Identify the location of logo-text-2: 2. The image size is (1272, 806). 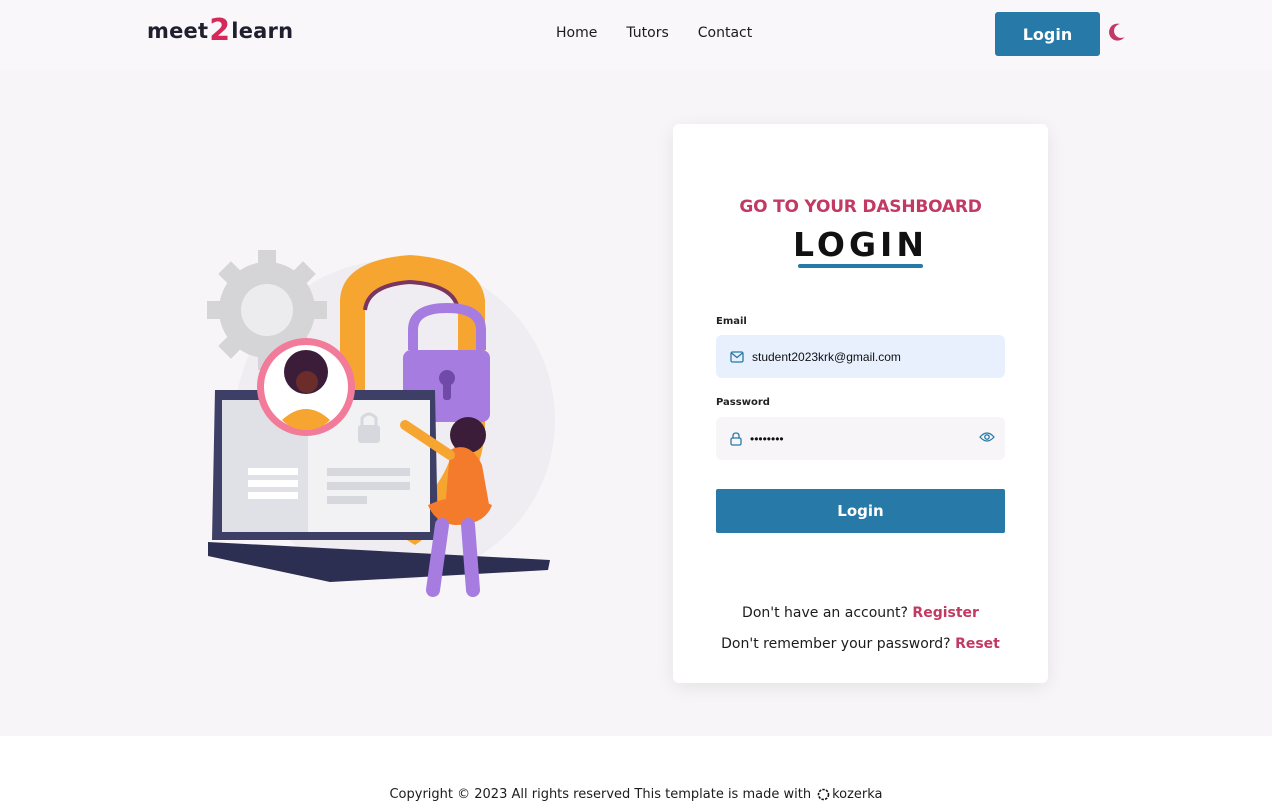
(220, 30).